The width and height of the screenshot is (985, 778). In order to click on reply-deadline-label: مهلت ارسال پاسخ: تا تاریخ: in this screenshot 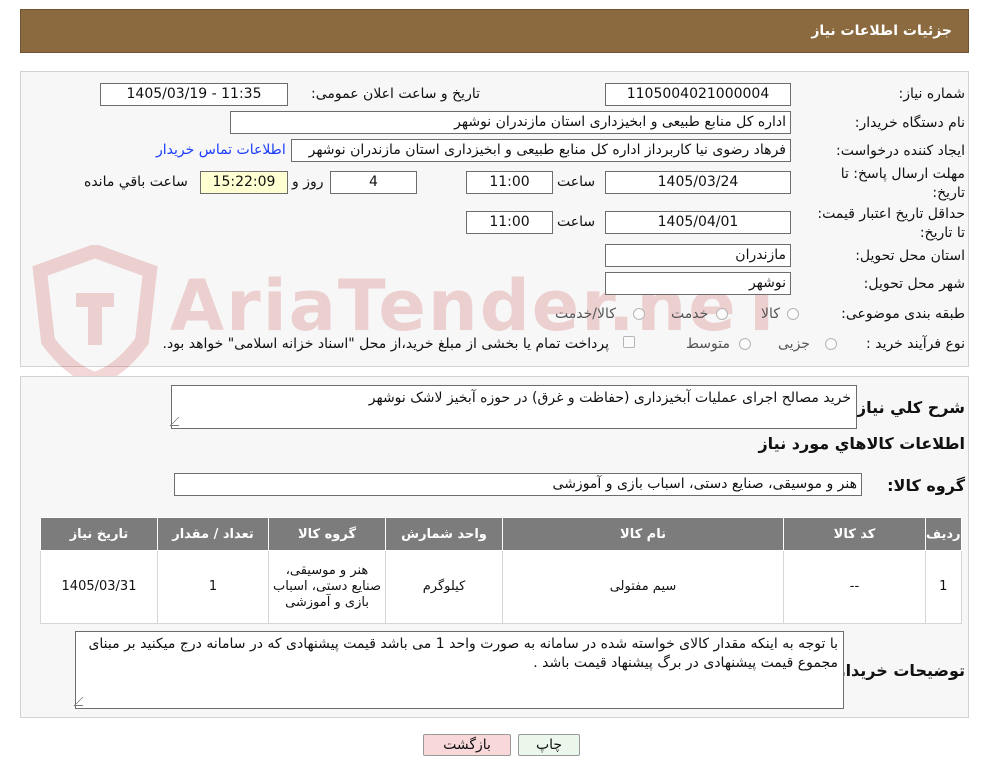, I will do `click(902, 183)`.